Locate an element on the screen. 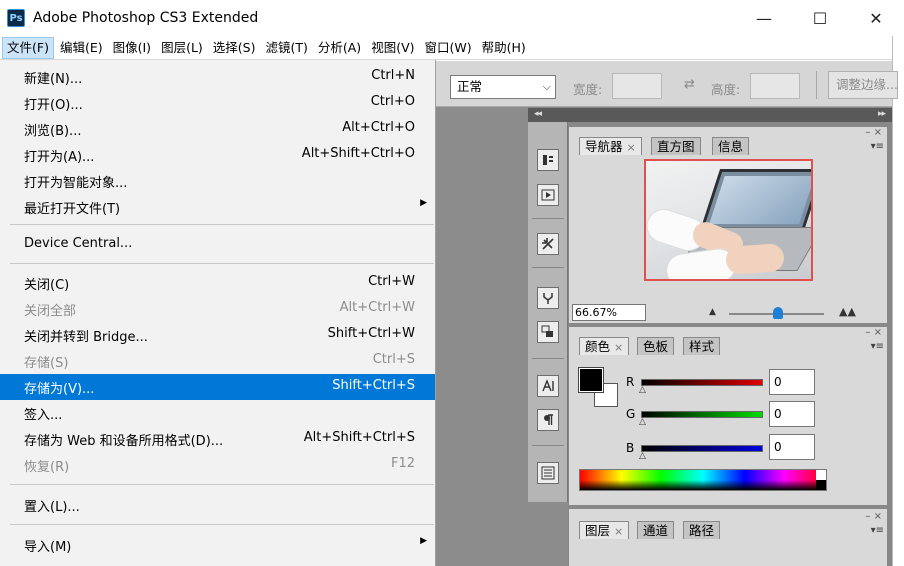 This screenshot has width=904, height=566. brushes-icon is located at coordinates (548, 298).